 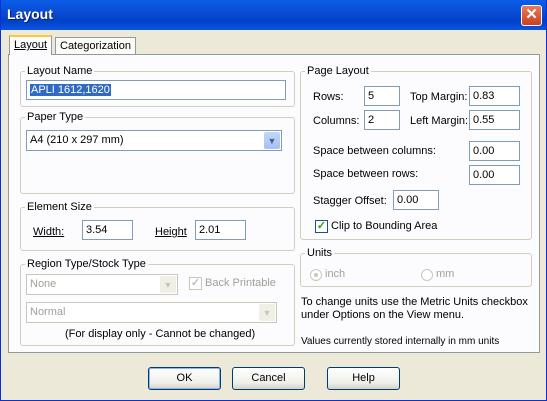 I want to click on space-rows-label: Space between rows:, so click(x=366, y=174).